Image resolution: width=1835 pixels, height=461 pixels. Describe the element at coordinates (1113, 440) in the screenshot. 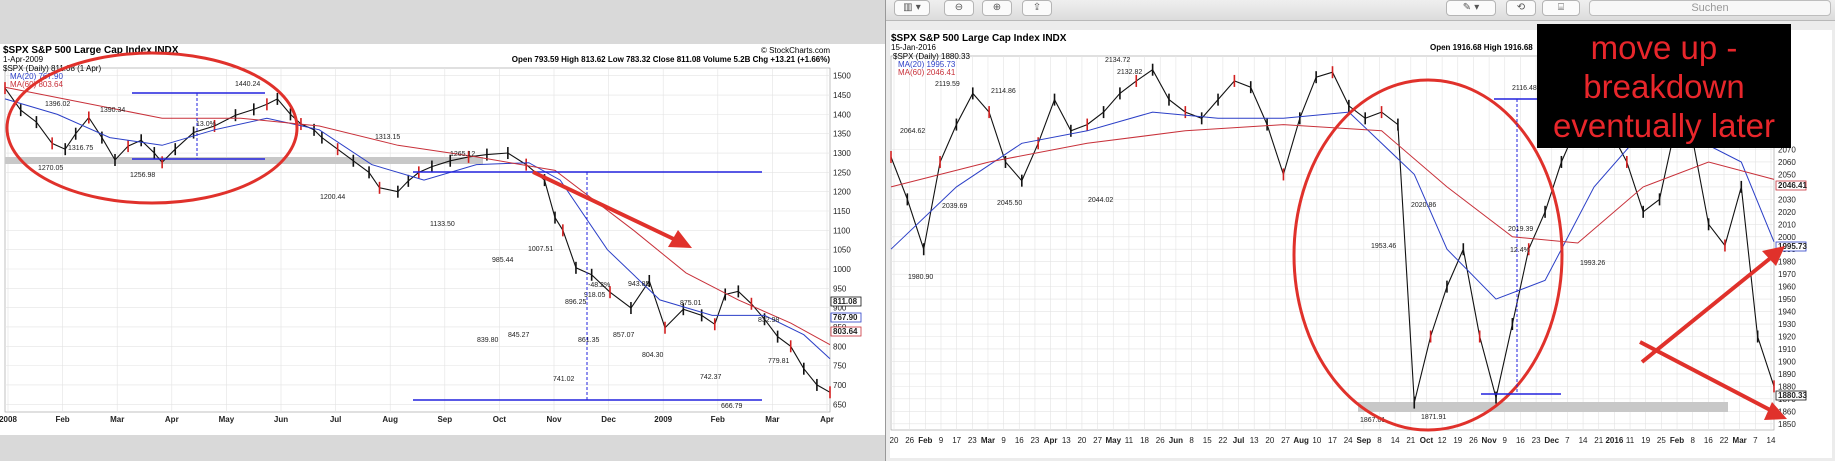

I see `x-tick-label: May` at that location.